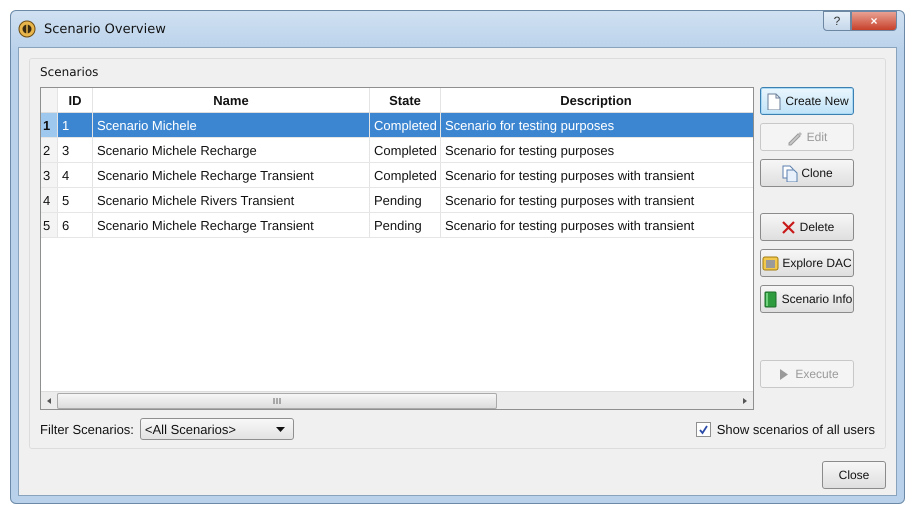  Describe the element at coordinates (75, 100) in the screenshot. I see `column-header: ID` at that location.